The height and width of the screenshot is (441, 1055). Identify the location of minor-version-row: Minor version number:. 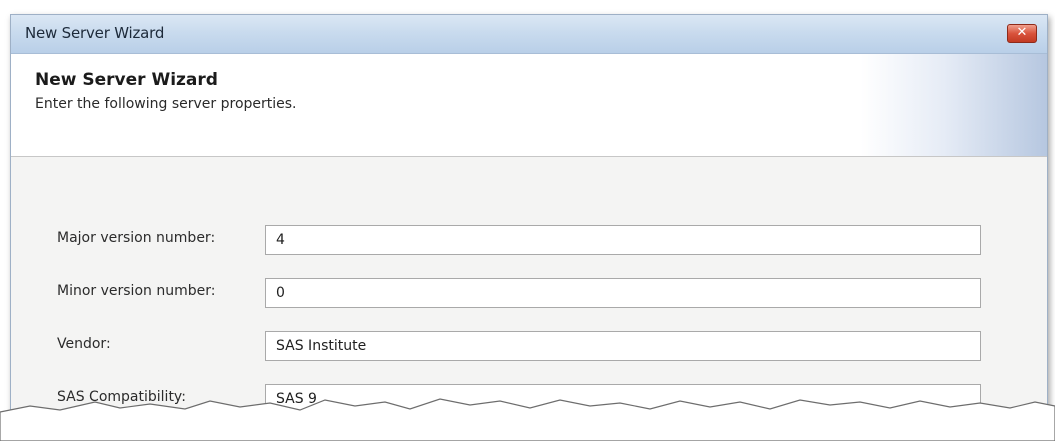
(529, 293).